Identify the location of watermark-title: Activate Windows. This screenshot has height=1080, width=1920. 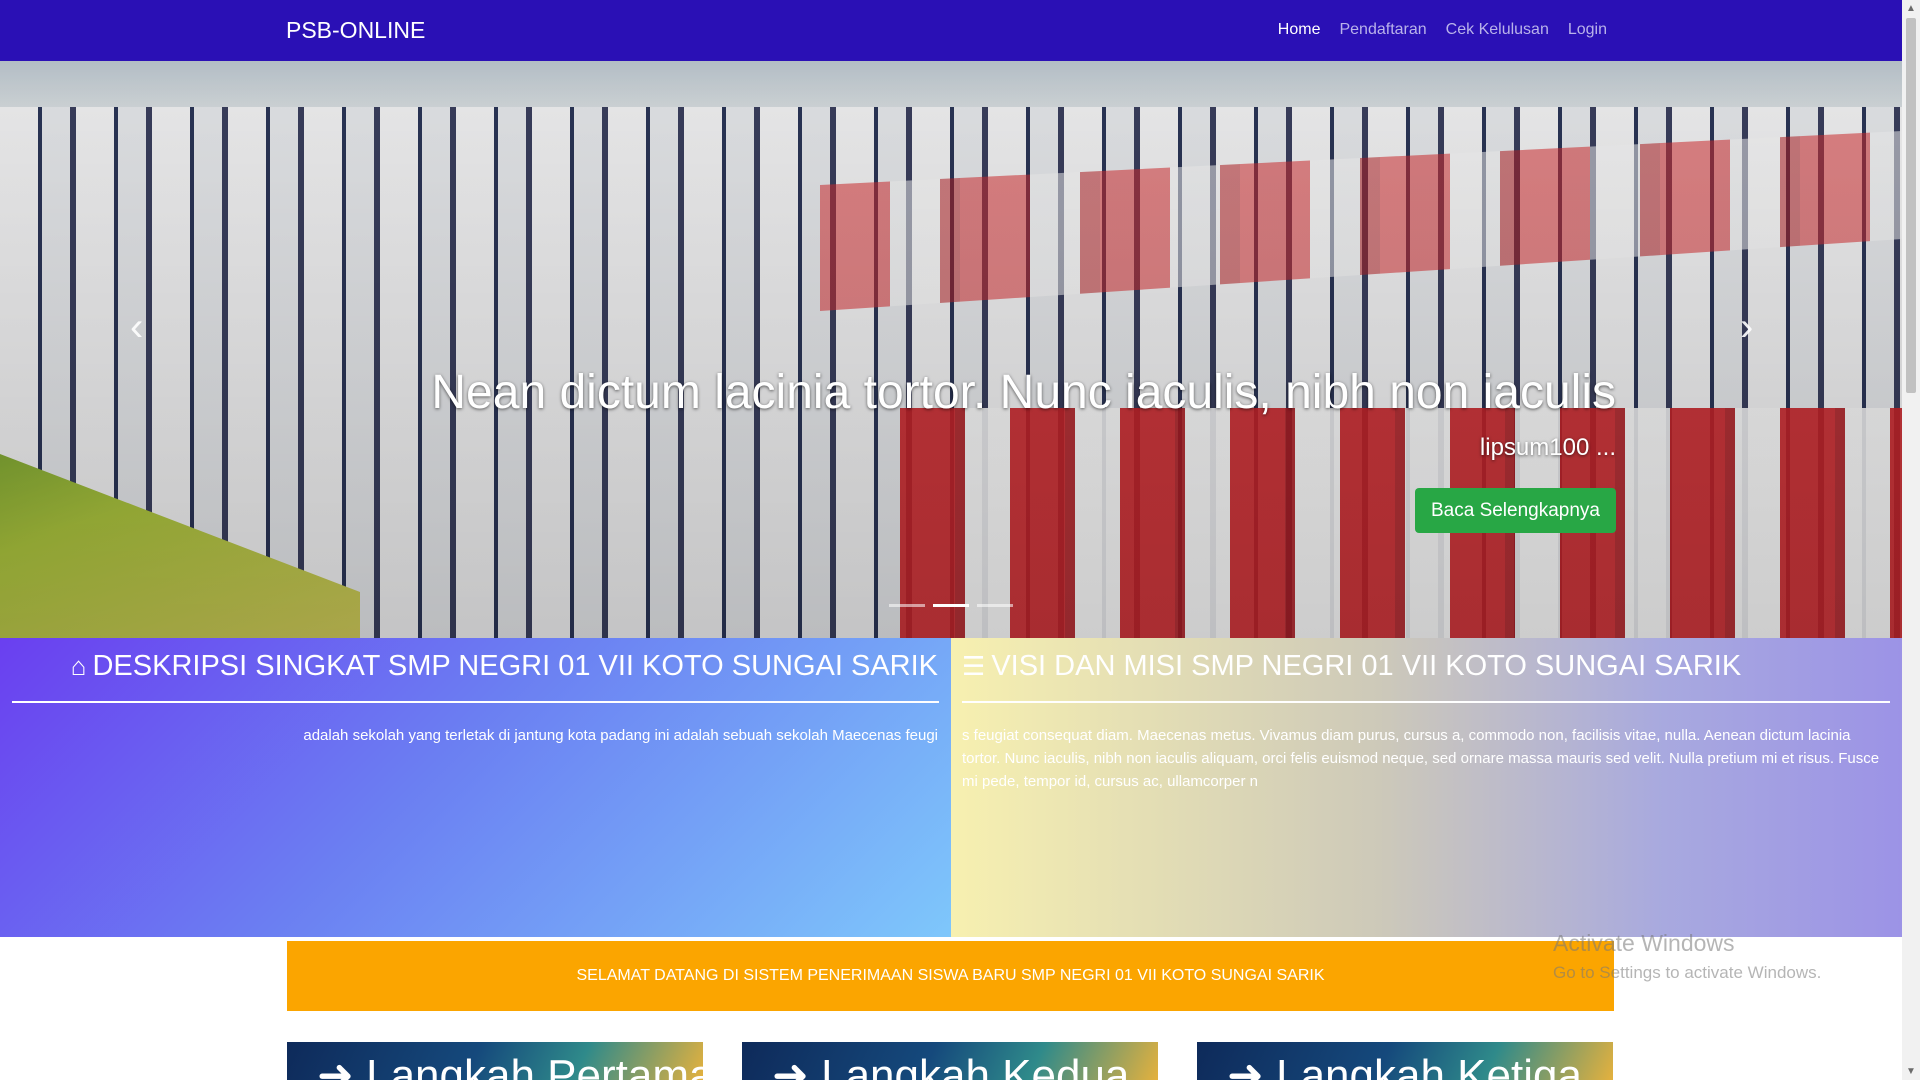
(1644, 943).